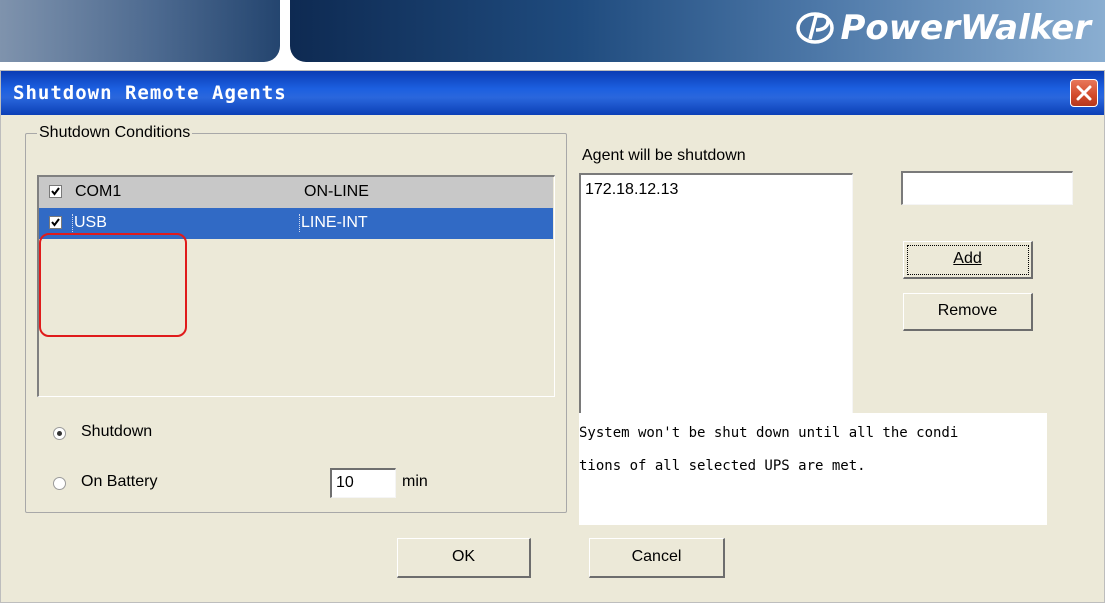 Image resolution: width=1105 pixels, height=603 pixels. What do you see at coordinates (552, 93) in the screenshot?
I see `title-bar: Shutdown Remote Agents` at bounding box center [552, 93].